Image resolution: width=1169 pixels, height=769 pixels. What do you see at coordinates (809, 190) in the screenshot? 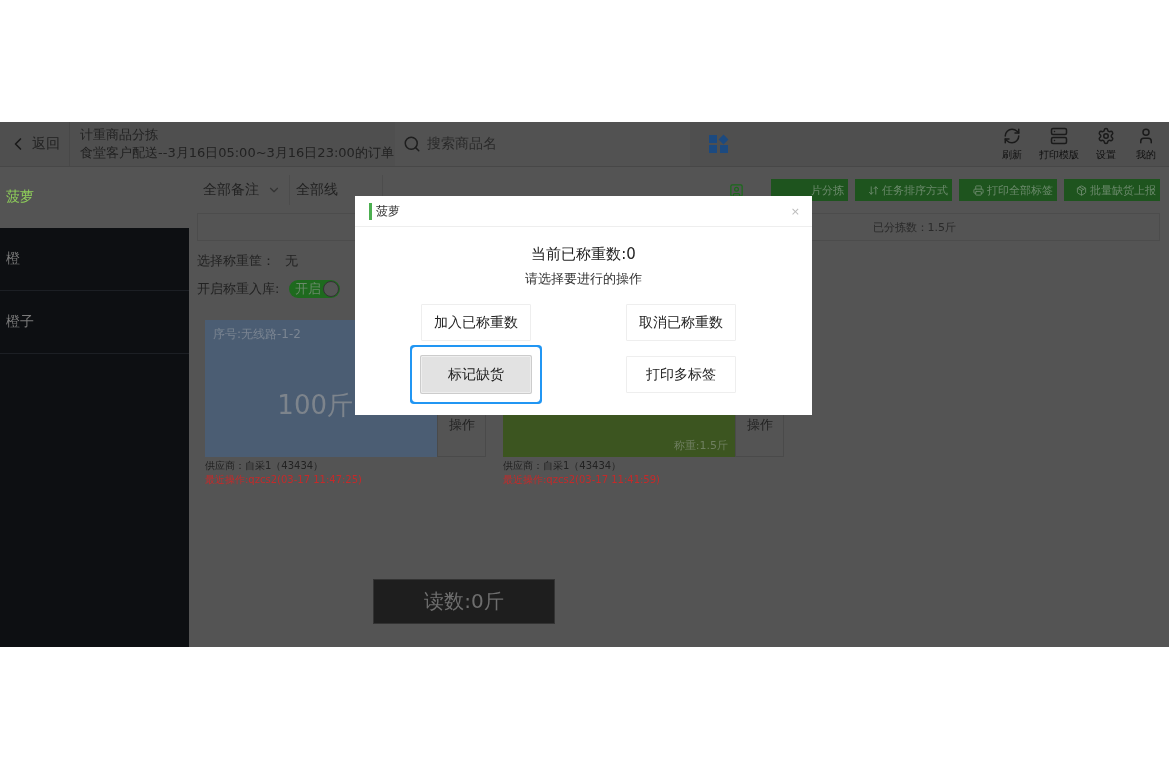
I see `action-button: 片分拣` at bounding box center [809, 190].